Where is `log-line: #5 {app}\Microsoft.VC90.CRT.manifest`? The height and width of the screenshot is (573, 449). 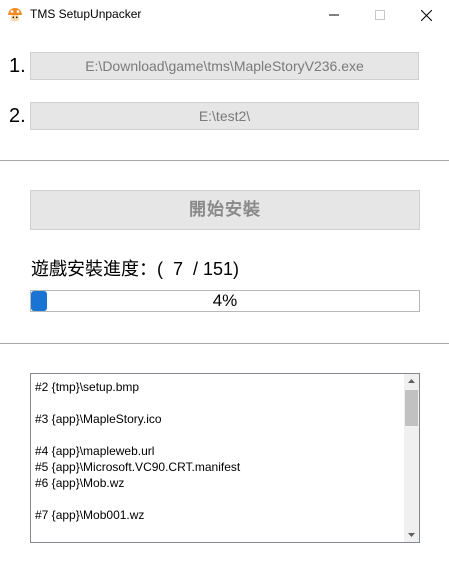
log-line: #5 {app}\Microsoft.VC90.CRT.manifest is located at coordinates (138, 467).